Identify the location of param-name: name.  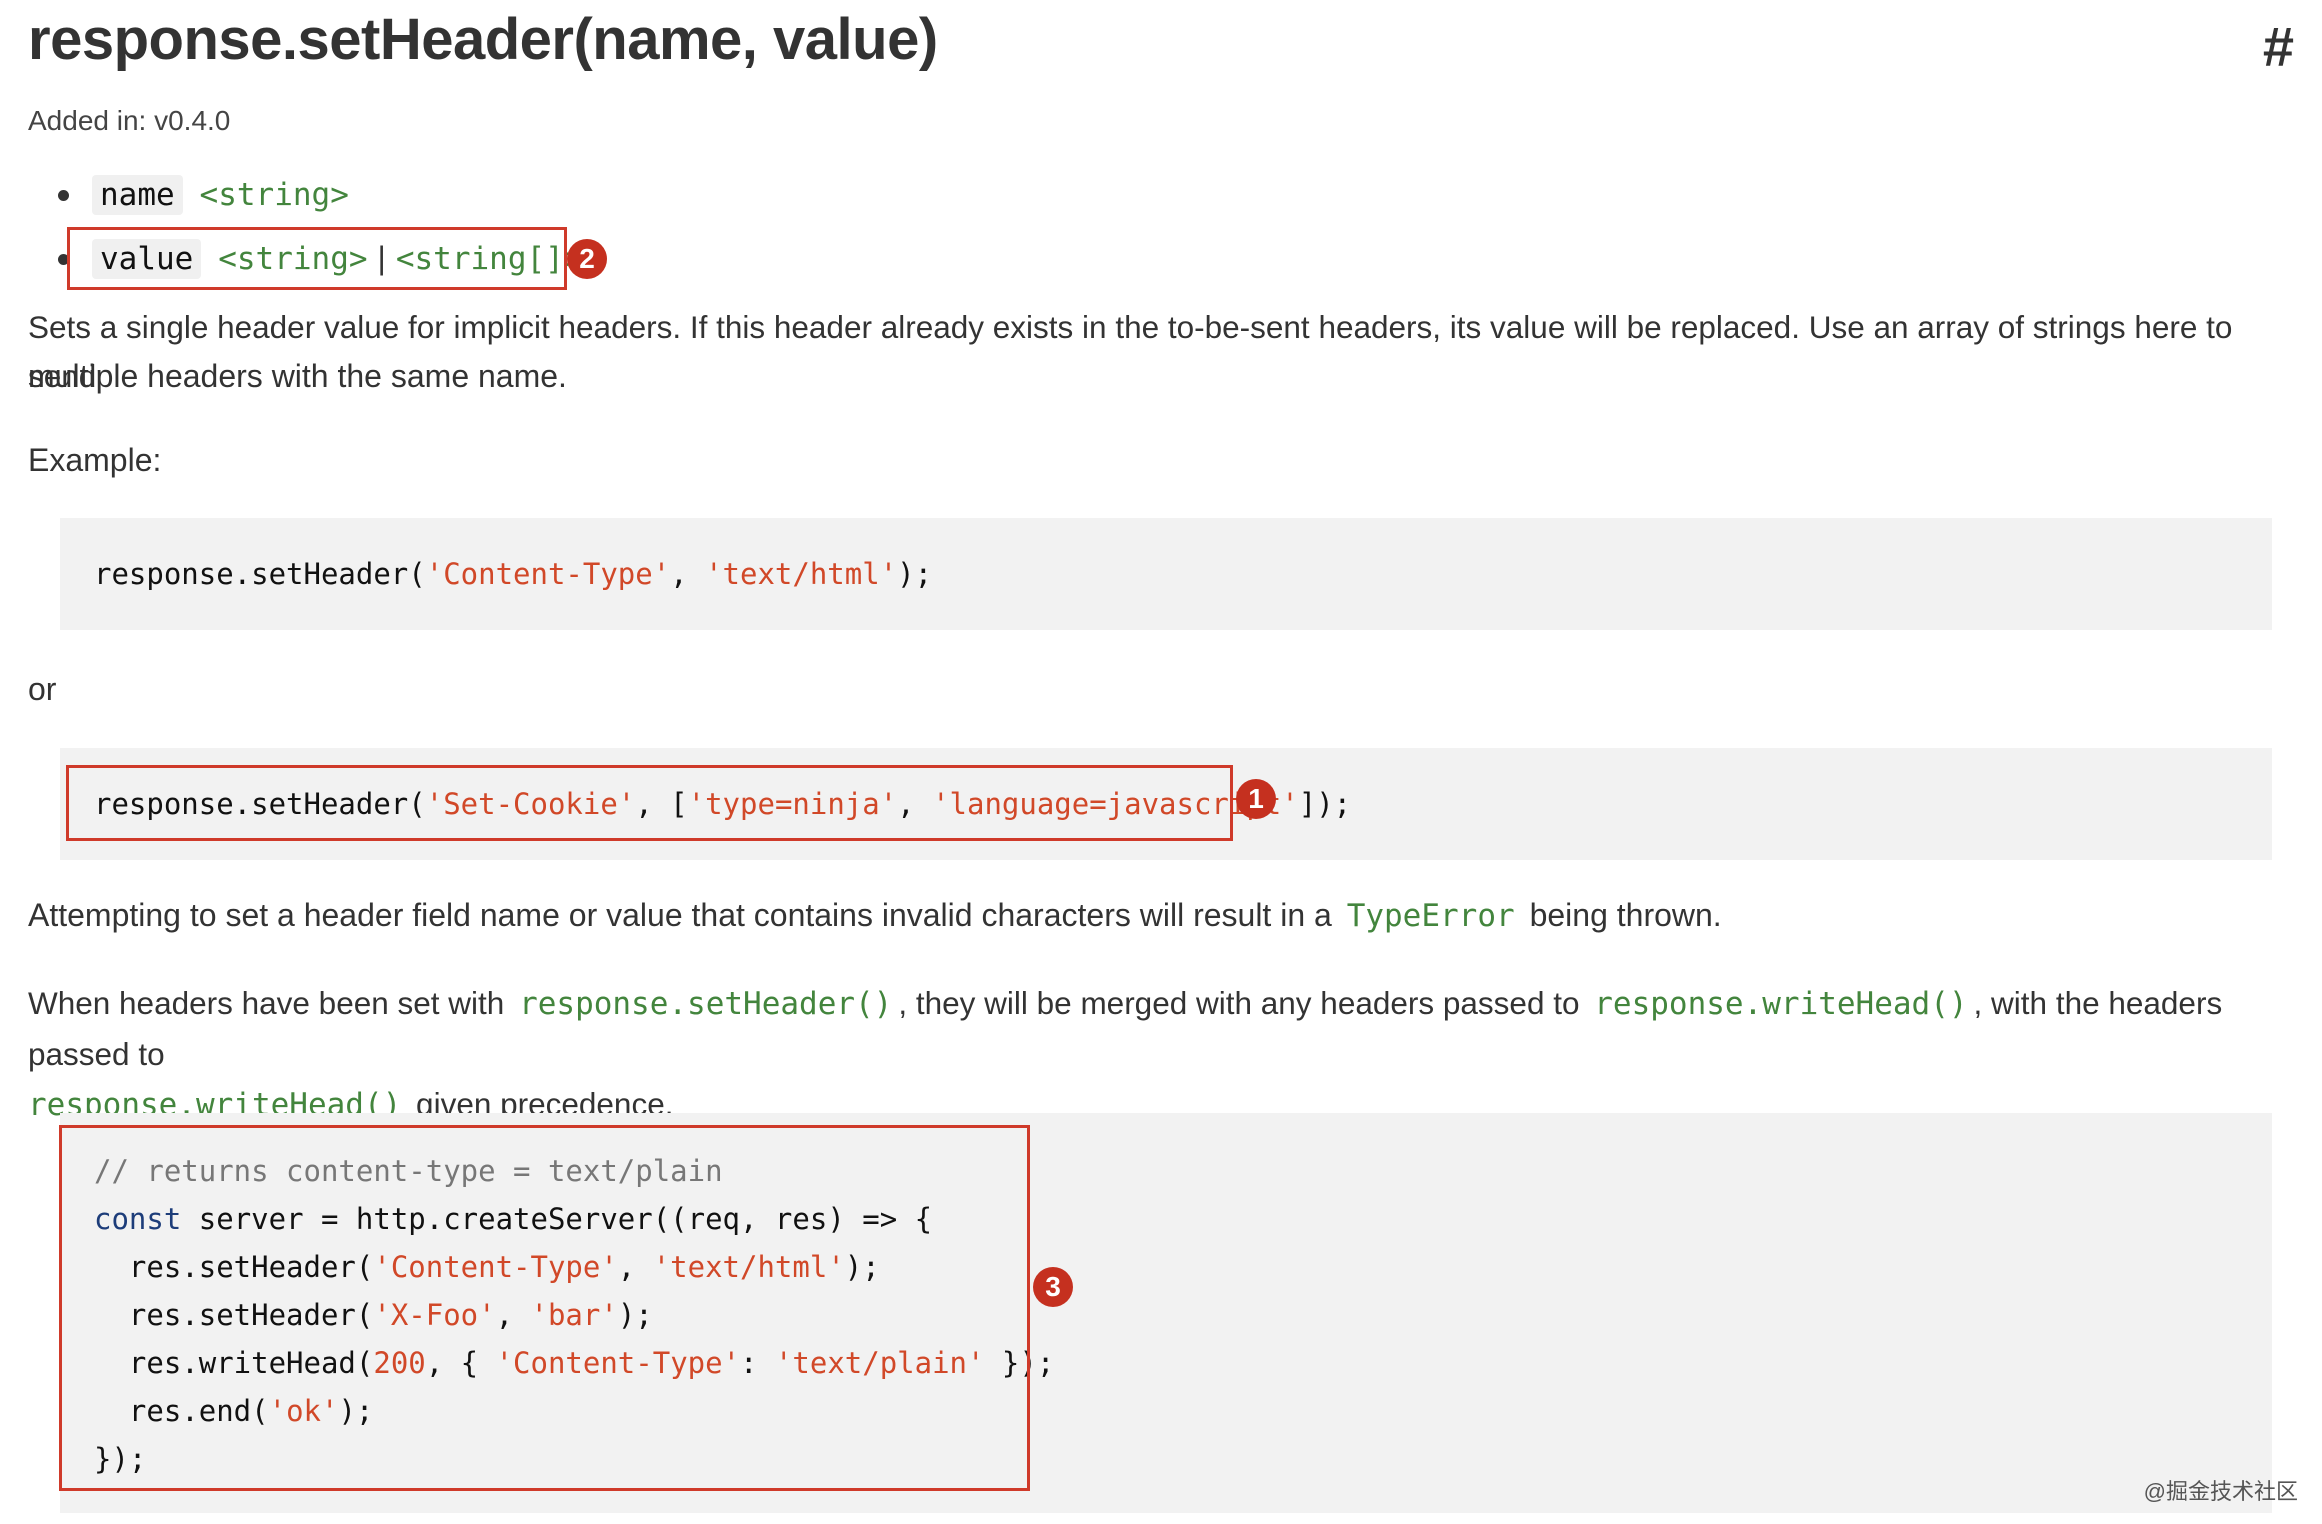
(137, 195).